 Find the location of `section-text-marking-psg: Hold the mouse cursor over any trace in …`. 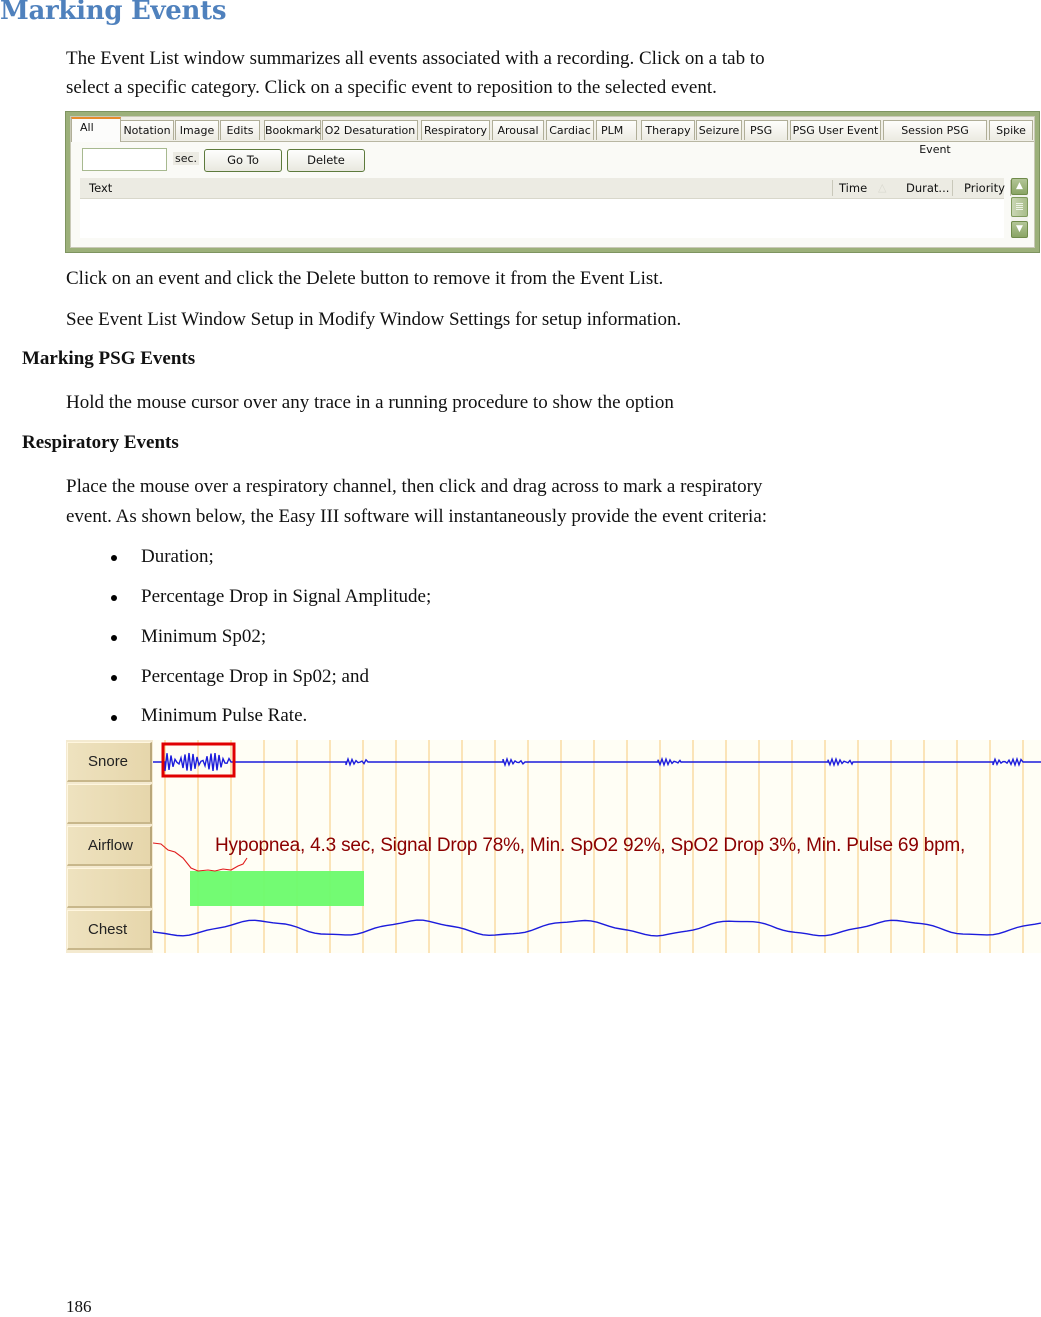

section-text-marking-psg: Hold the mouse cursor over any trace in … is located at coordinates (370, 402).